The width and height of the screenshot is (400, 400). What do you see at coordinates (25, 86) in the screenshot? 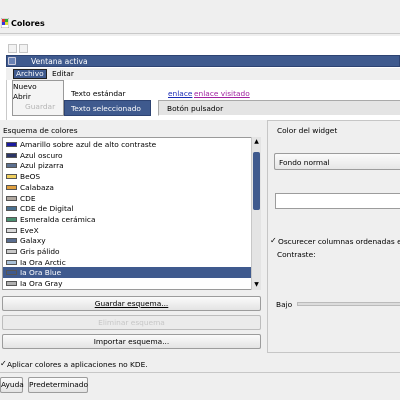
I see `menu-item-nuevo: Nuevo` at bounding box center [25, 86].